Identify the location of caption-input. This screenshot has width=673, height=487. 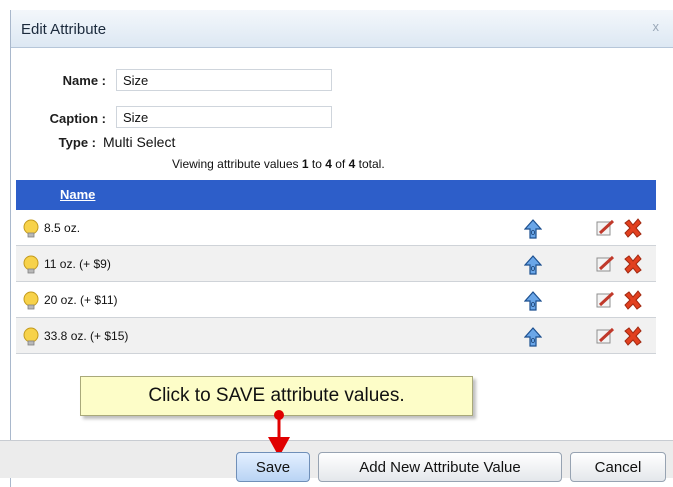
(224, 117).